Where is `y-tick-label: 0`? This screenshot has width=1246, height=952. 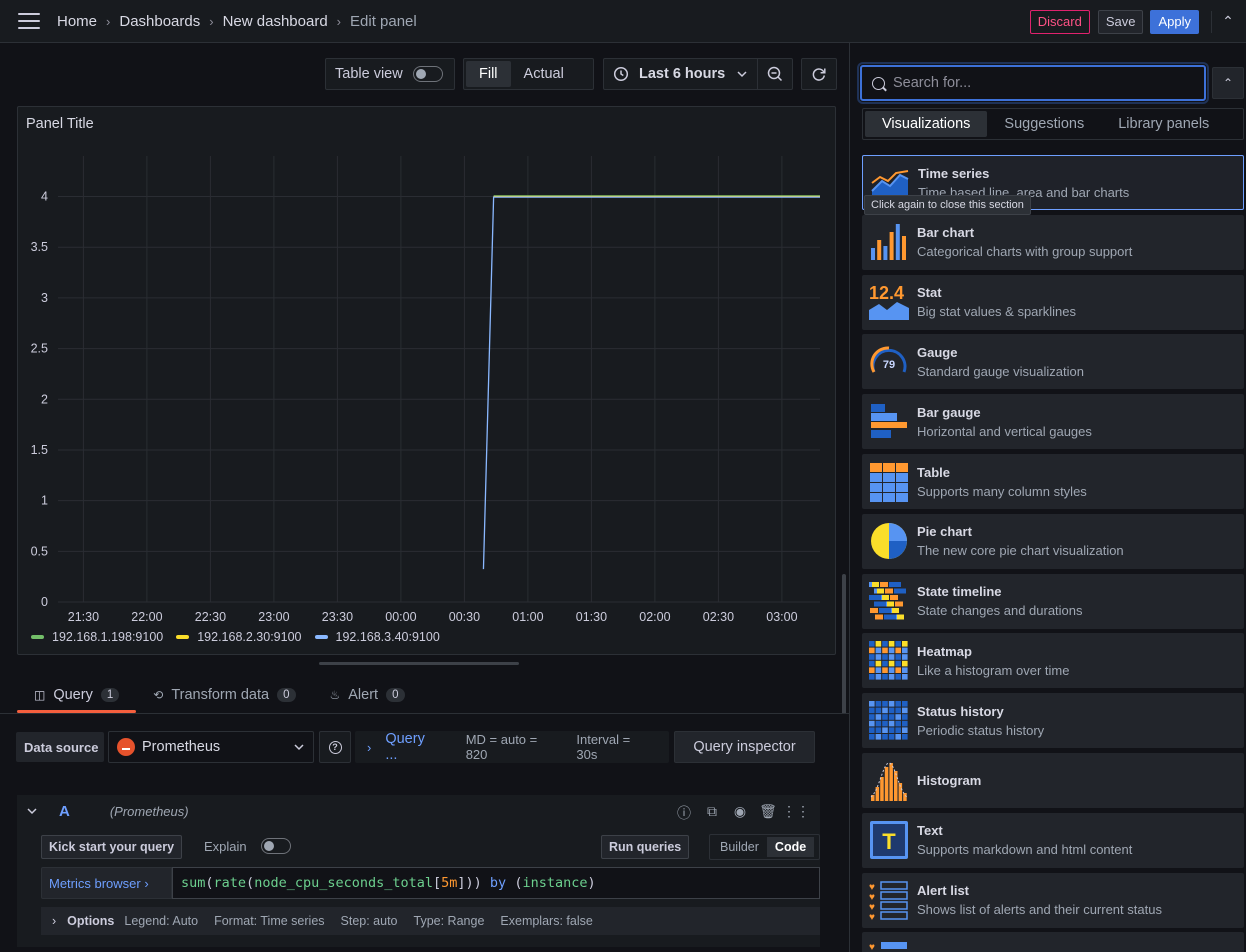 y-tick-label: 0 is located at coordinates (44, 602).